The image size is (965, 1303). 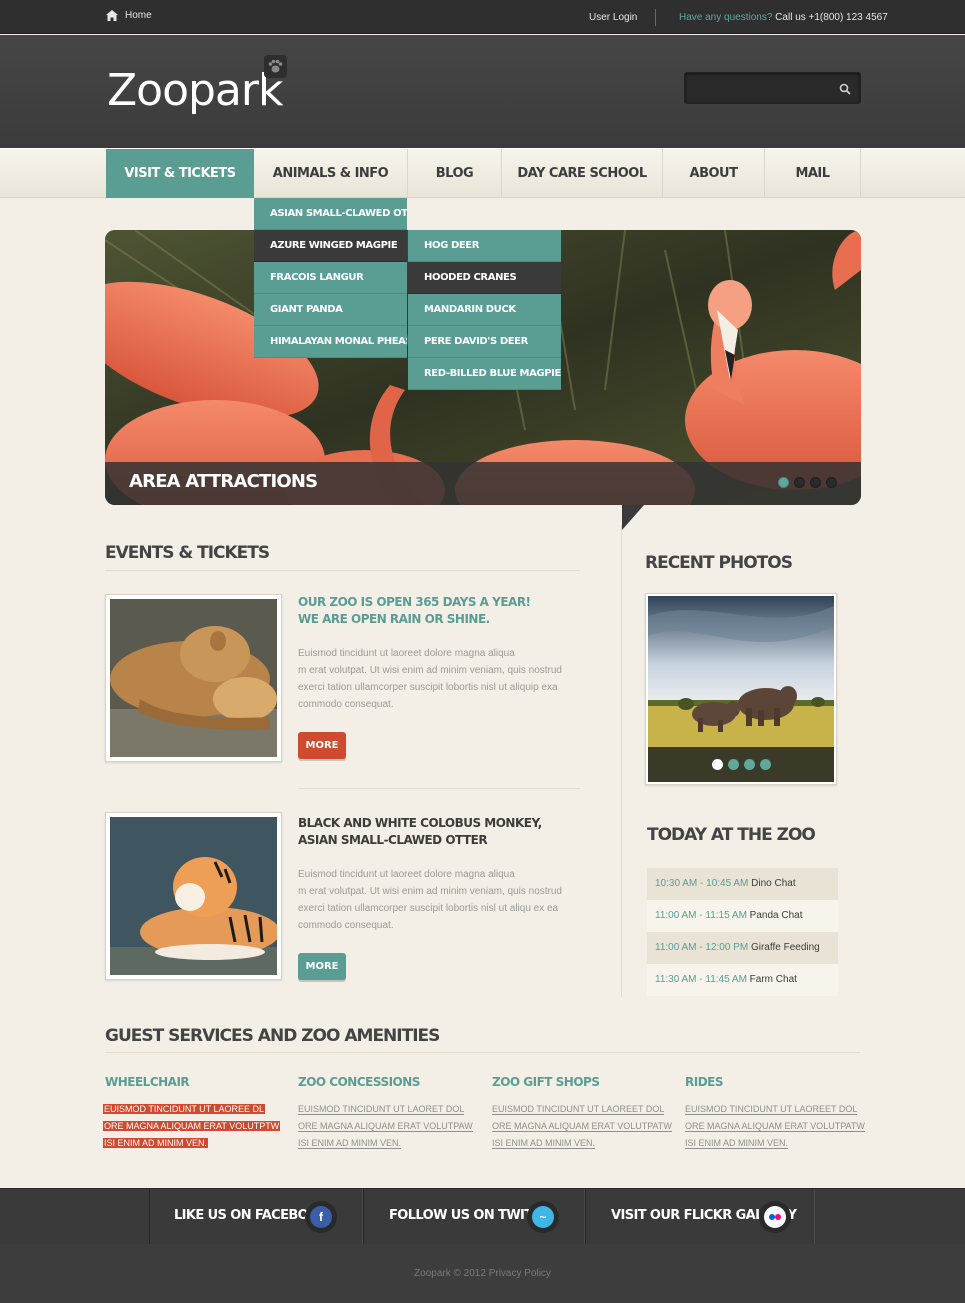 I want to click on facebook-link: LIKE US ON FACEBOOK f, so click(x=256, y=1217).